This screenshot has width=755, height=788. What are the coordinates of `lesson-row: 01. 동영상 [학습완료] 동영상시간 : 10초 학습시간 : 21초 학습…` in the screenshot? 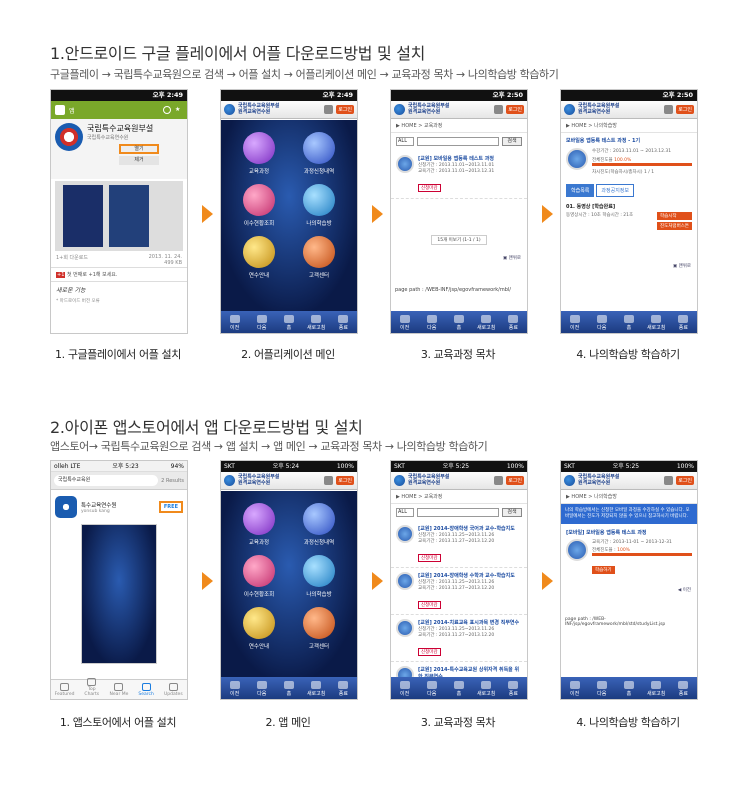 It's located at (629, 216).